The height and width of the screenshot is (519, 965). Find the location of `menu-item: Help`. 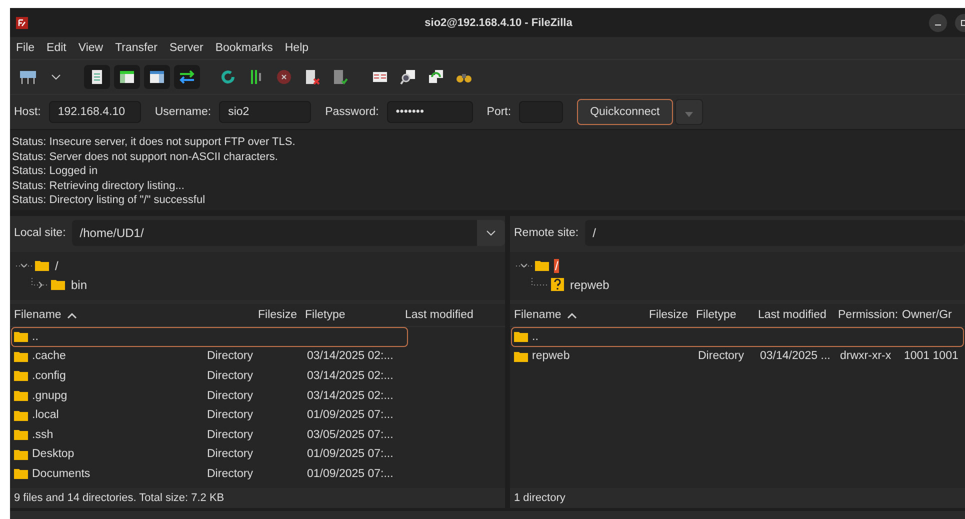

menu-item: Help is located at coordinates (296, 48).